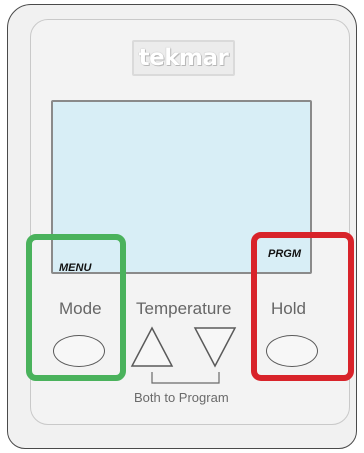  I want to click on temperature-up-button, so click(152, 347).